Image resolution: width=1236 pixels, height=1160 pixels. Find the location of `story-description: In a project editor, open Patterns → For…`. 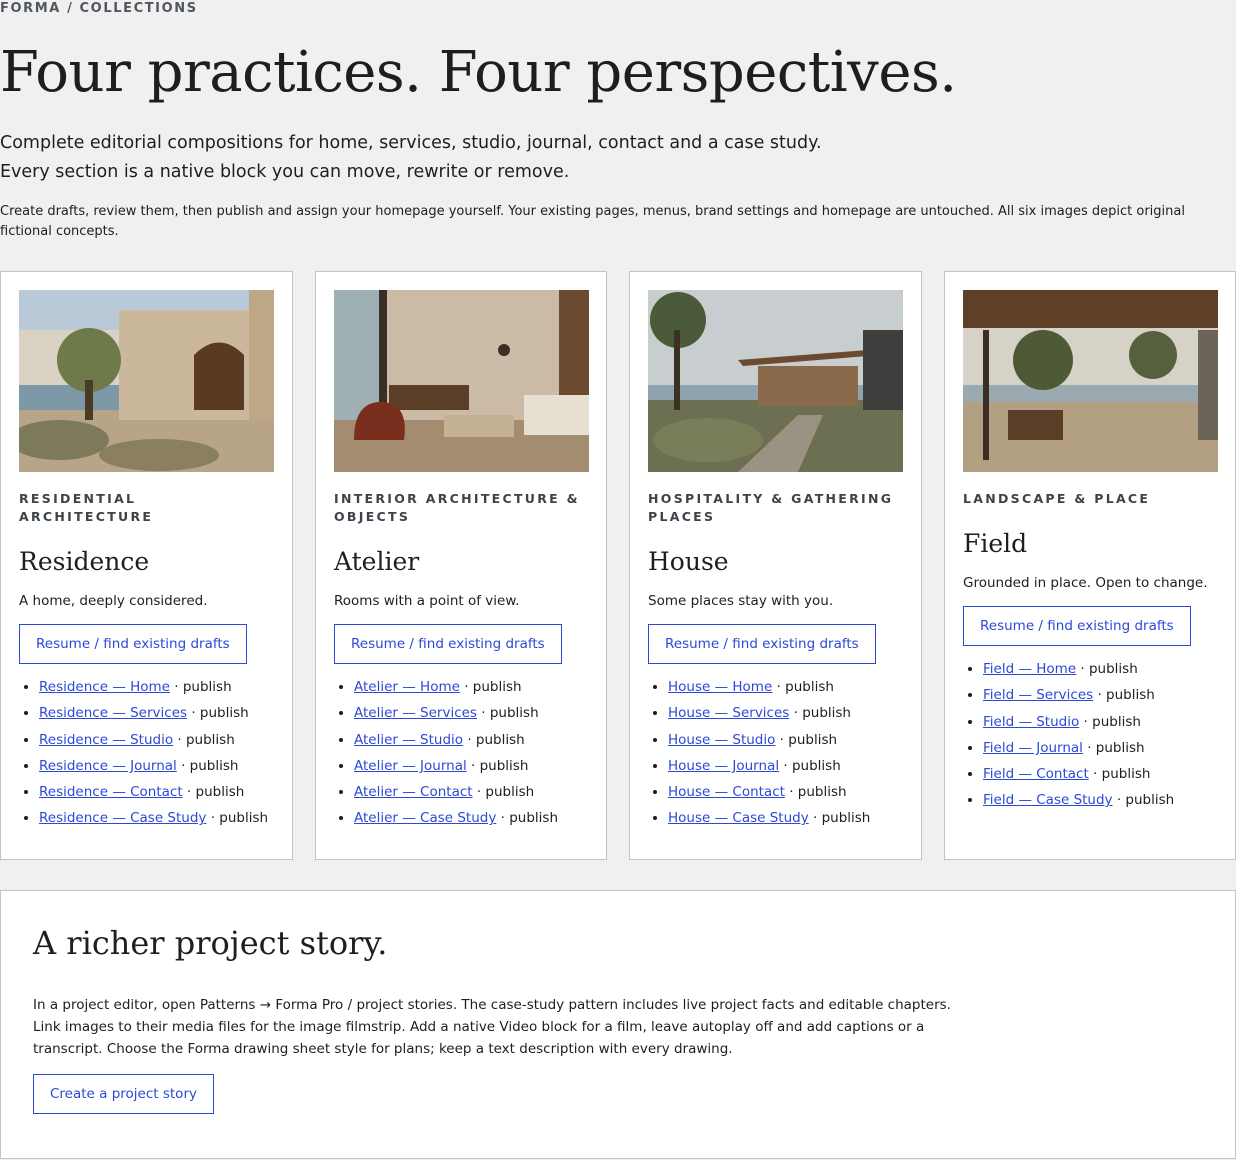

story-description: In a project editor, open Patterns → For… is located at coordinates (492, 1027).